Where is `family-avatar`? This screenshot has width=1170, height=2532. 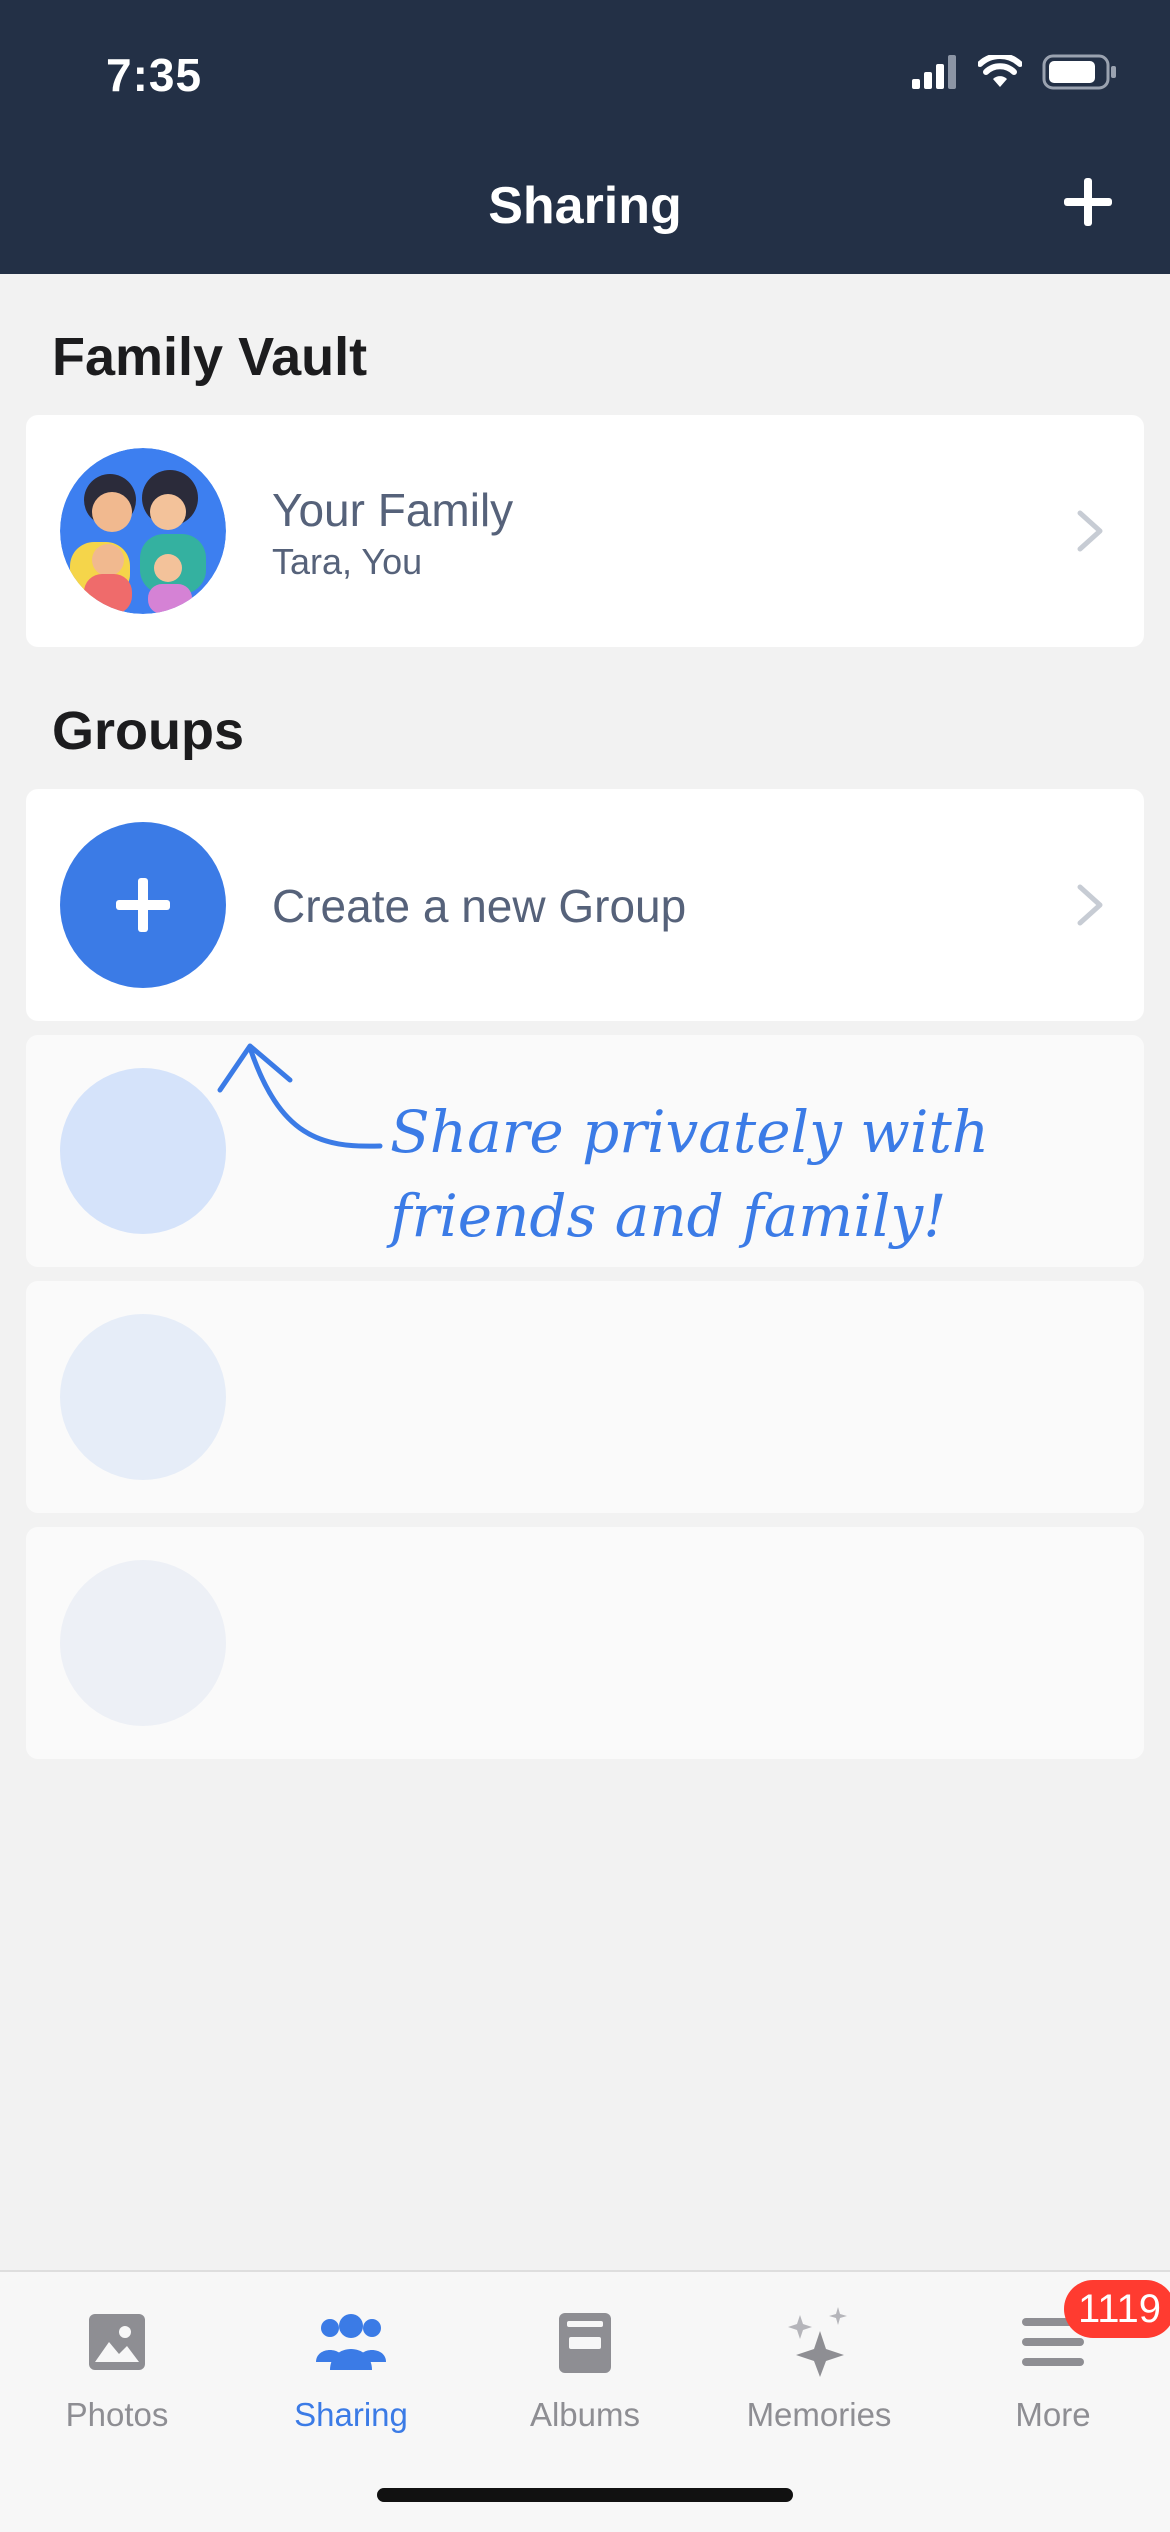
family-avatar is located at coordinates (143, 531).